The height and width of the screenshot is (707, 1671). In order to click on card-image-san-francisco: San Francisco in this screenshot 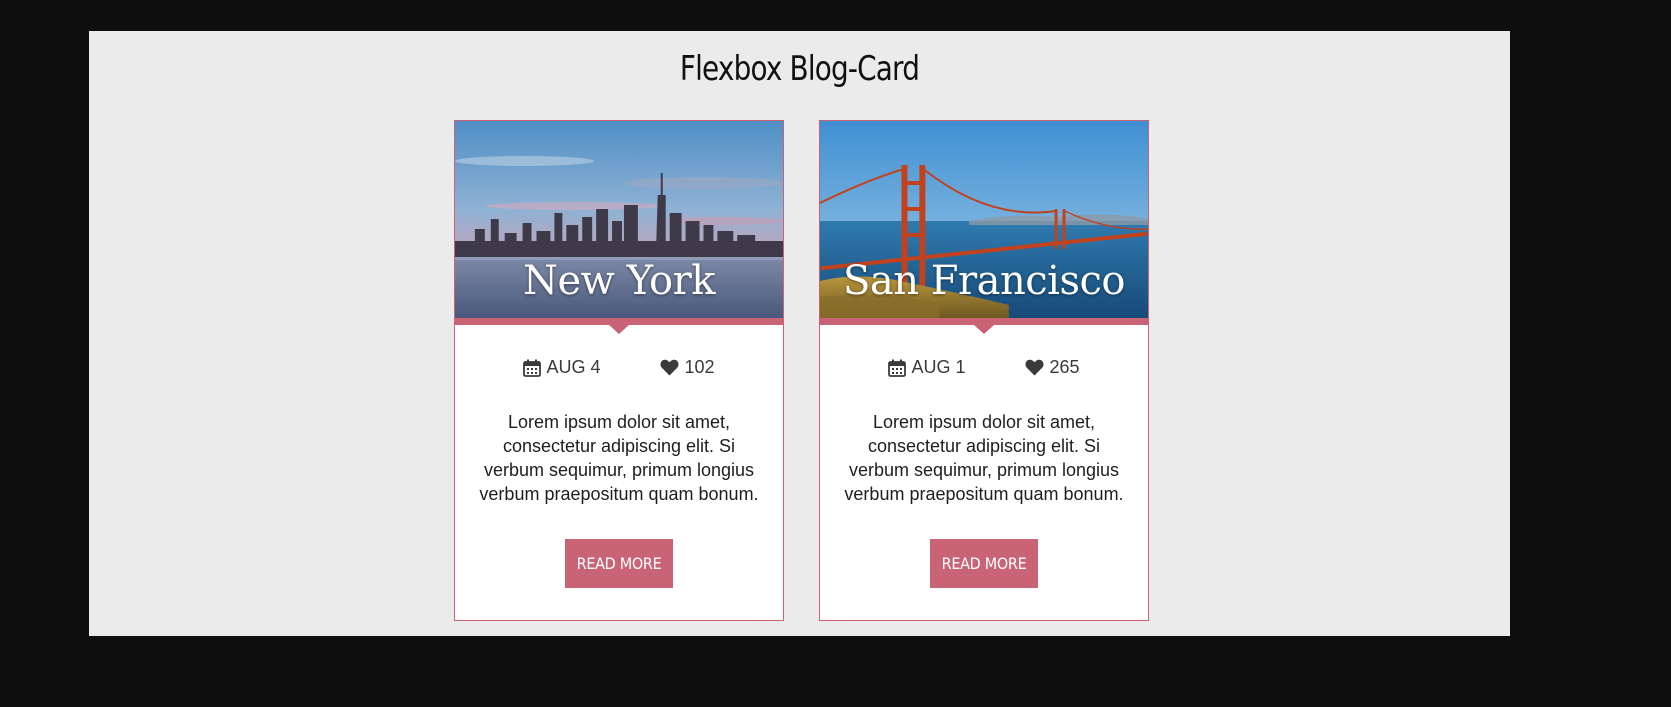, I will do `click(984, 219)`.